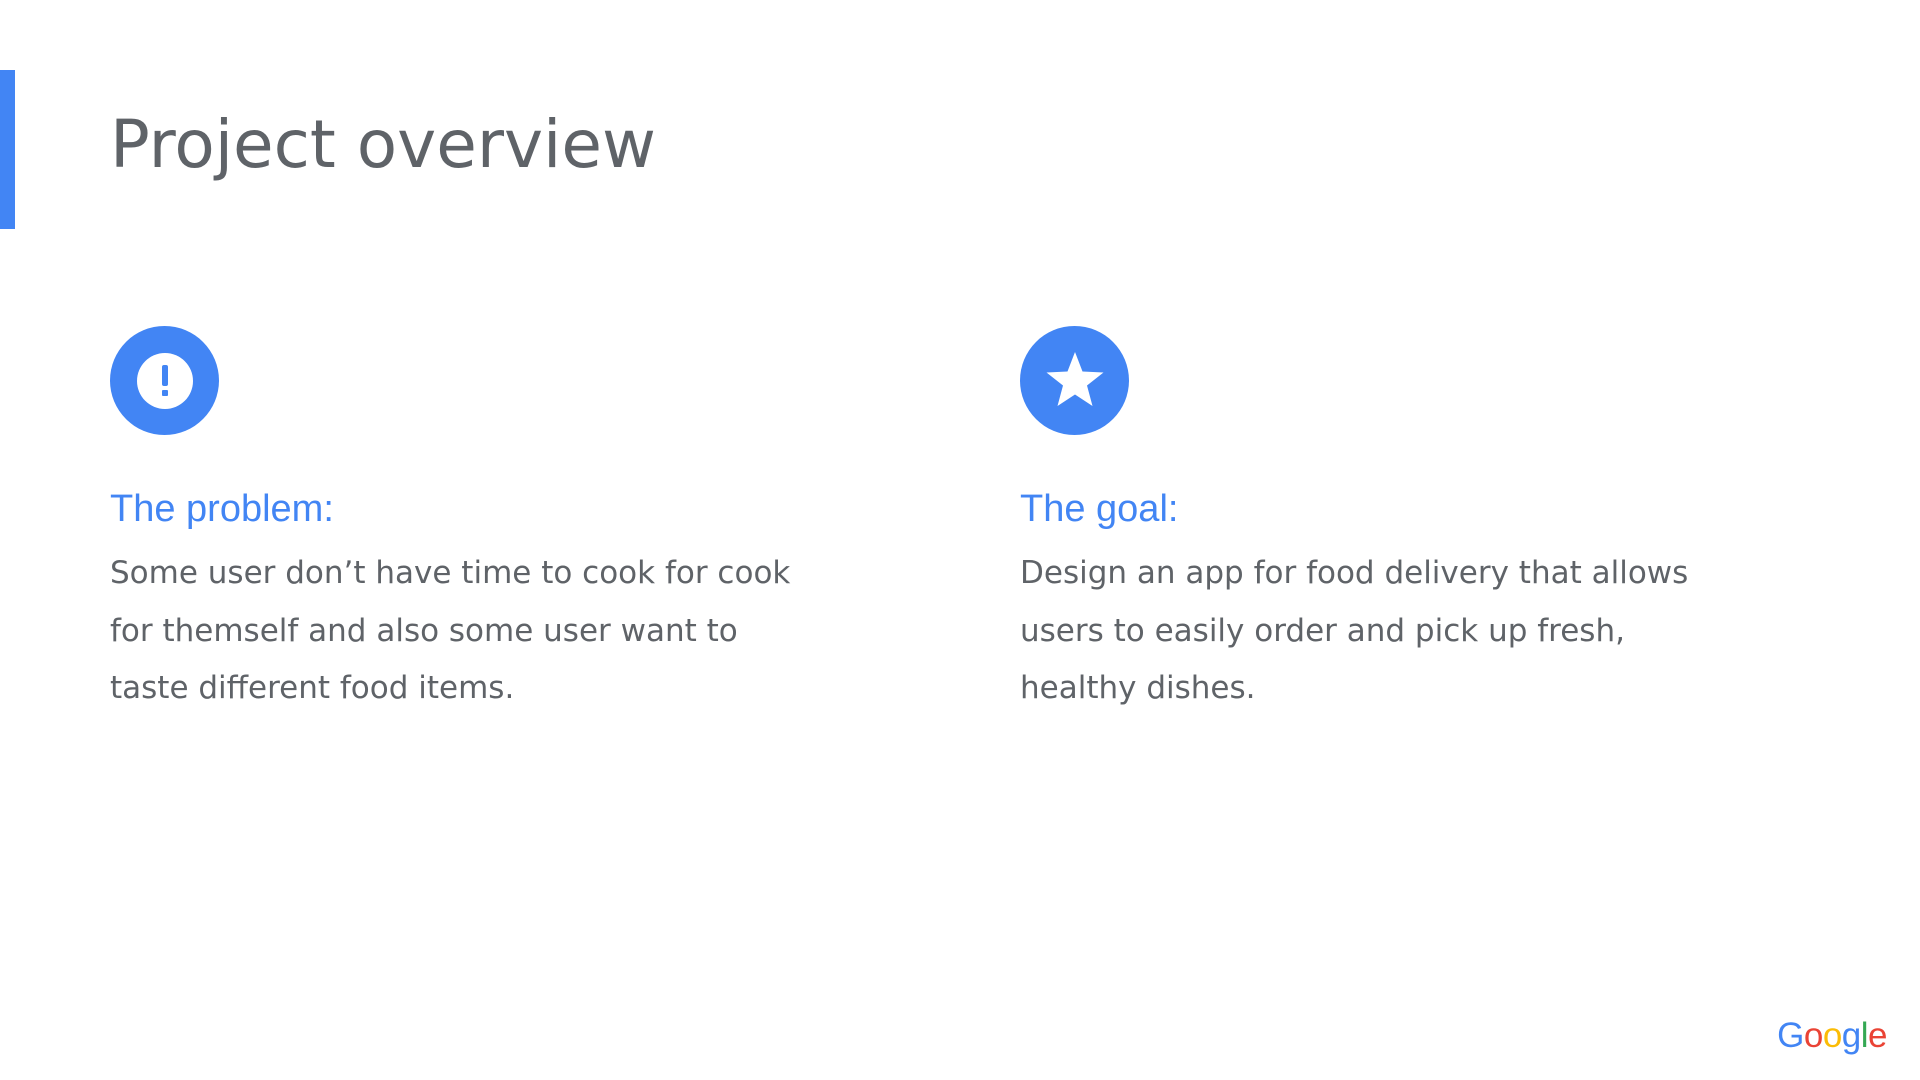 The height and width of the screenshot is (1080, 1920). I want to click on goal-heading: The goal:, so click(1099, 509).